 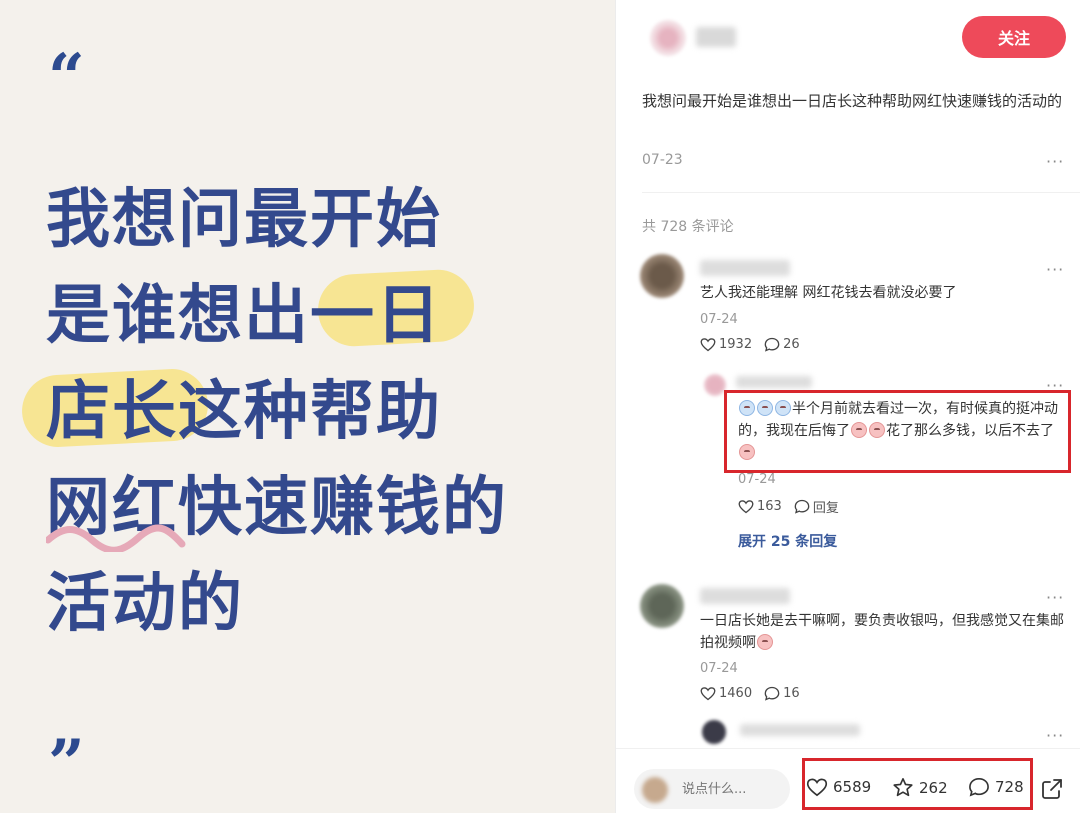 I want to click on close-quote-icon: ”, so click(x=66, y=763).